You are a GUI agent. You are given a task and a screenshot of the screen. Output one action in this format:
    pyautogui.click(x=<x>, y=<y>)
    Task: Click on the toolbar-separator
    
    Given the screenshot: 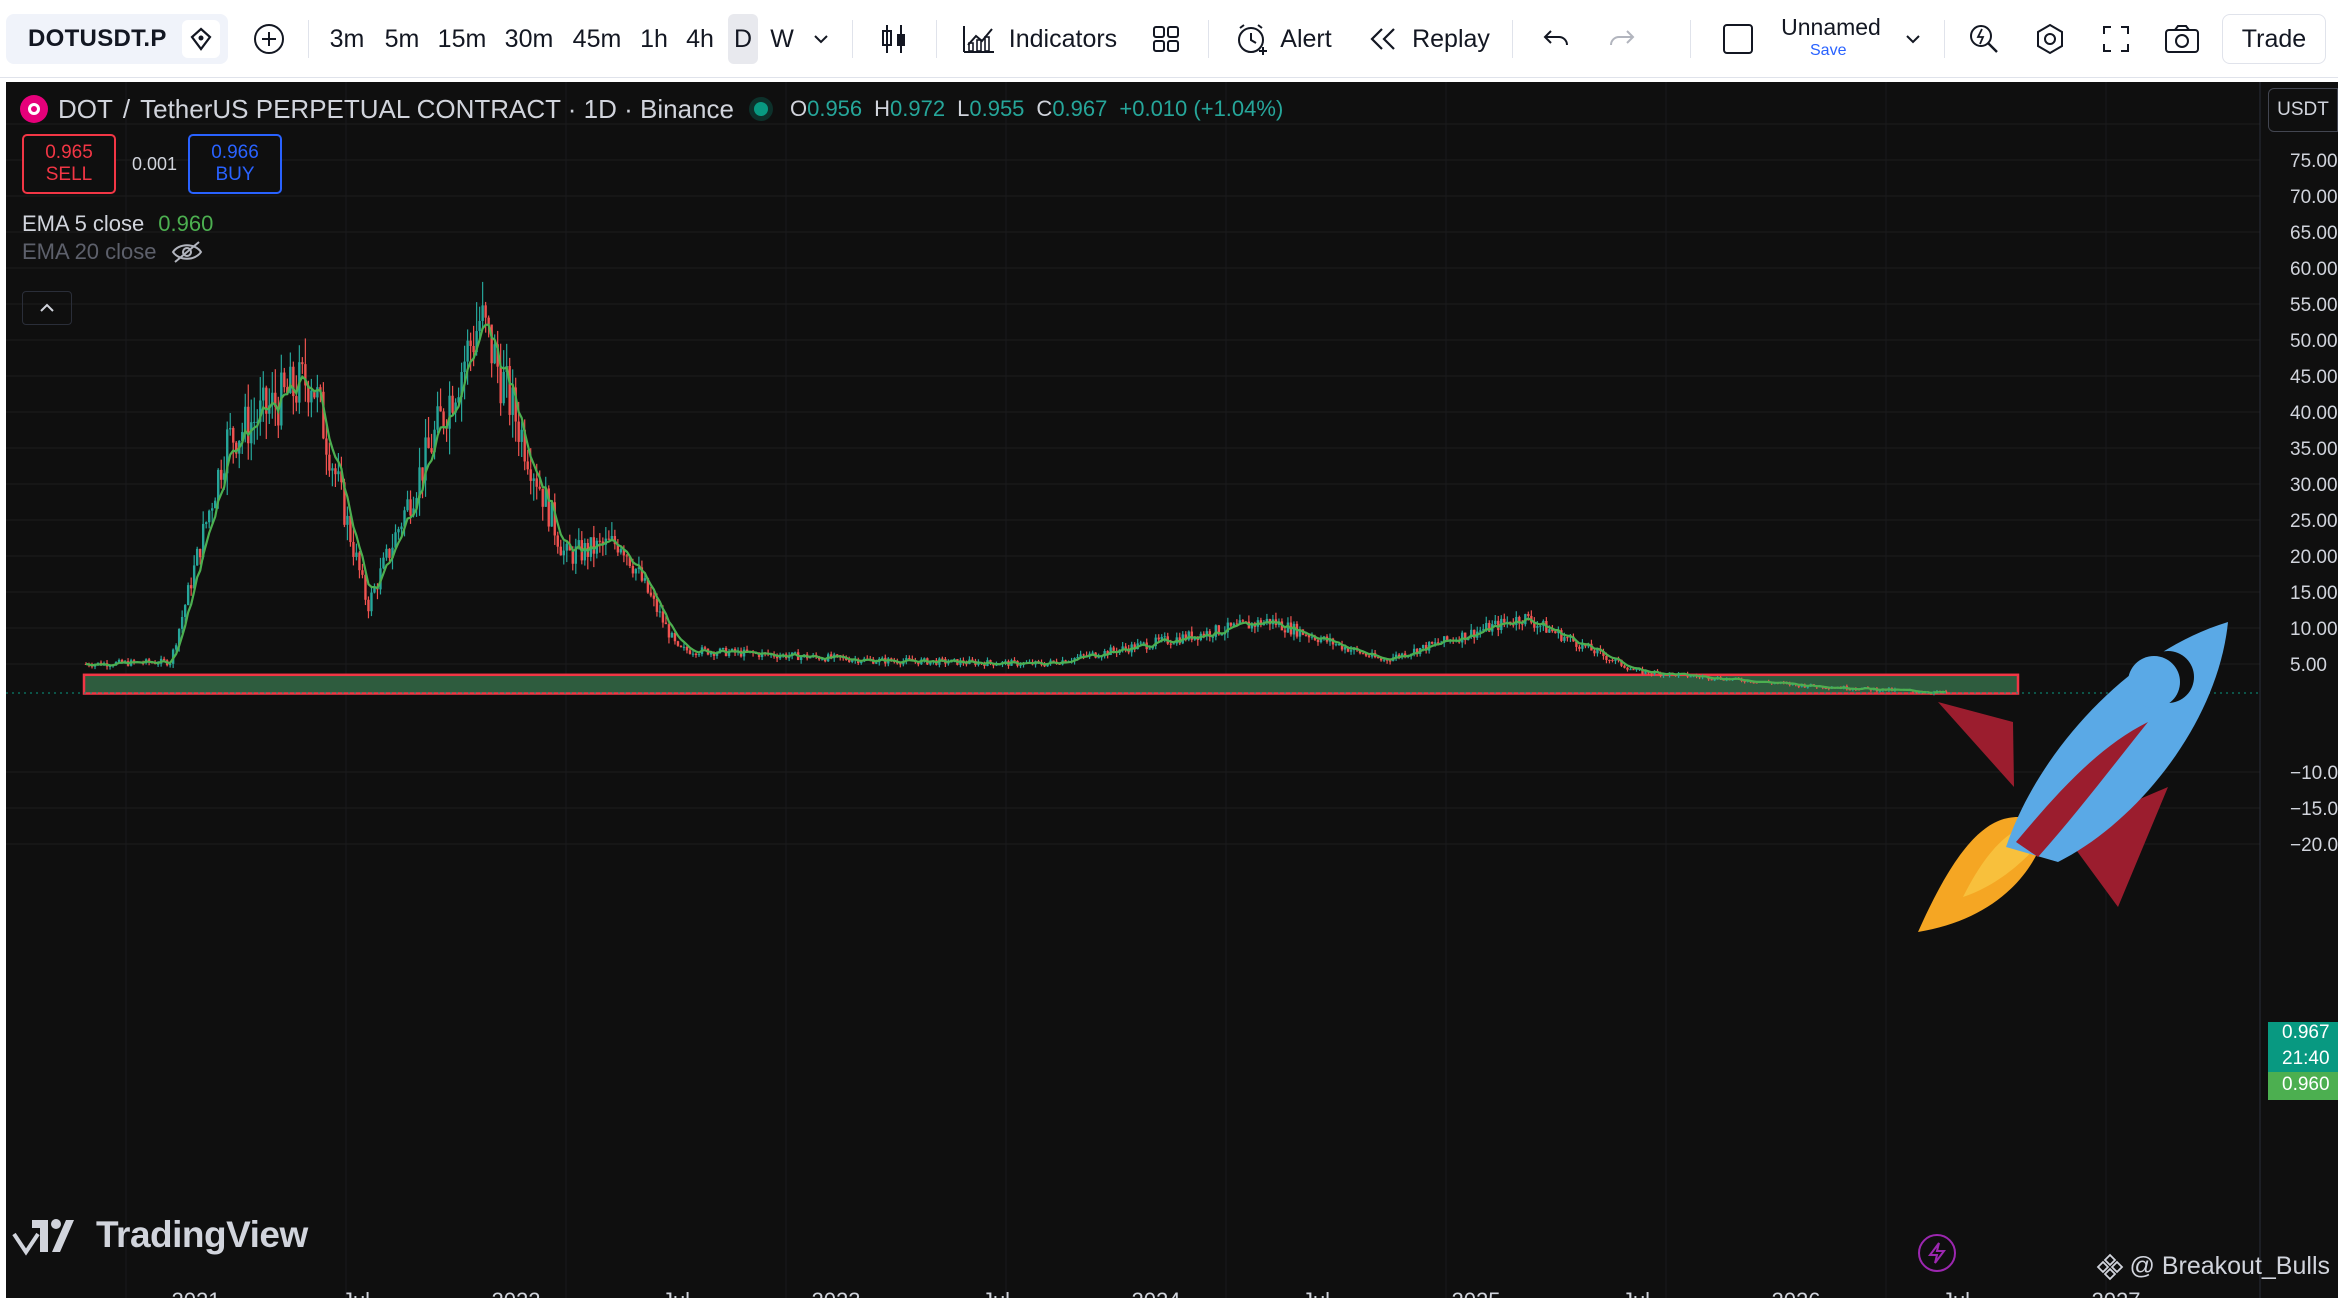 What is the action you would take?
    pyautogui.click(x=1208, y=39)
    